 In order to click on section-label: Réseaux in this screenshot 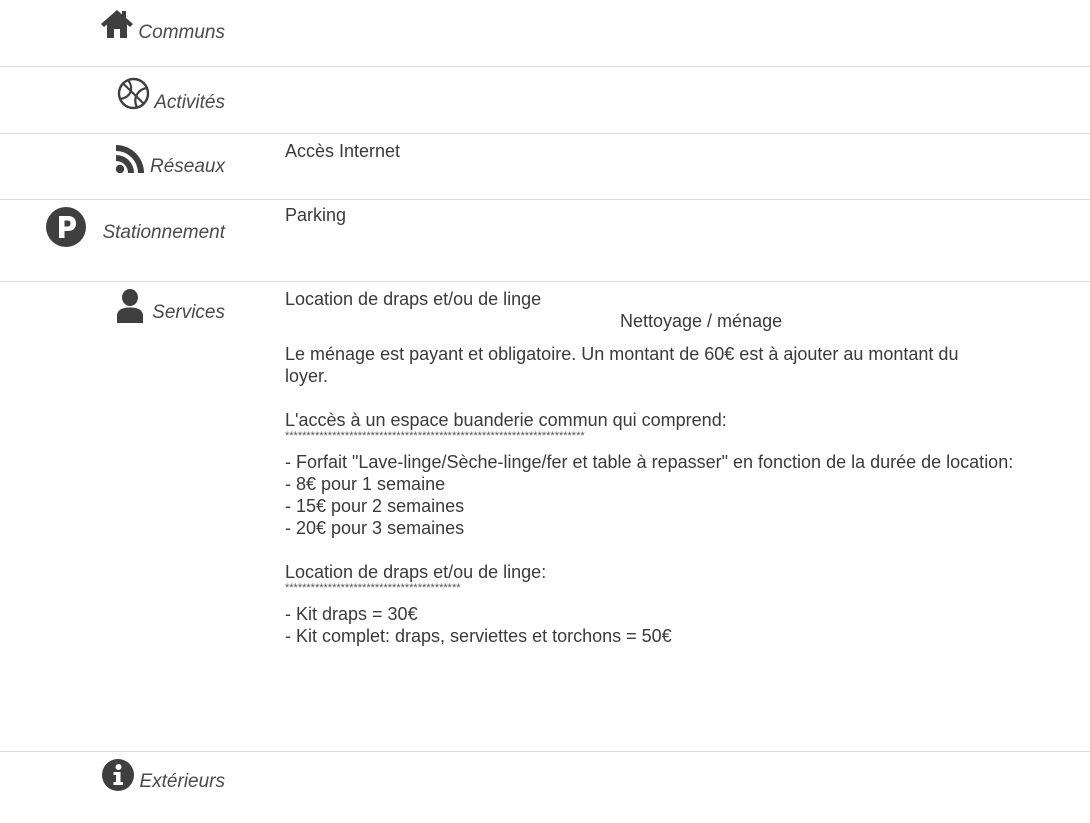, I will do `click(170, 161)`.